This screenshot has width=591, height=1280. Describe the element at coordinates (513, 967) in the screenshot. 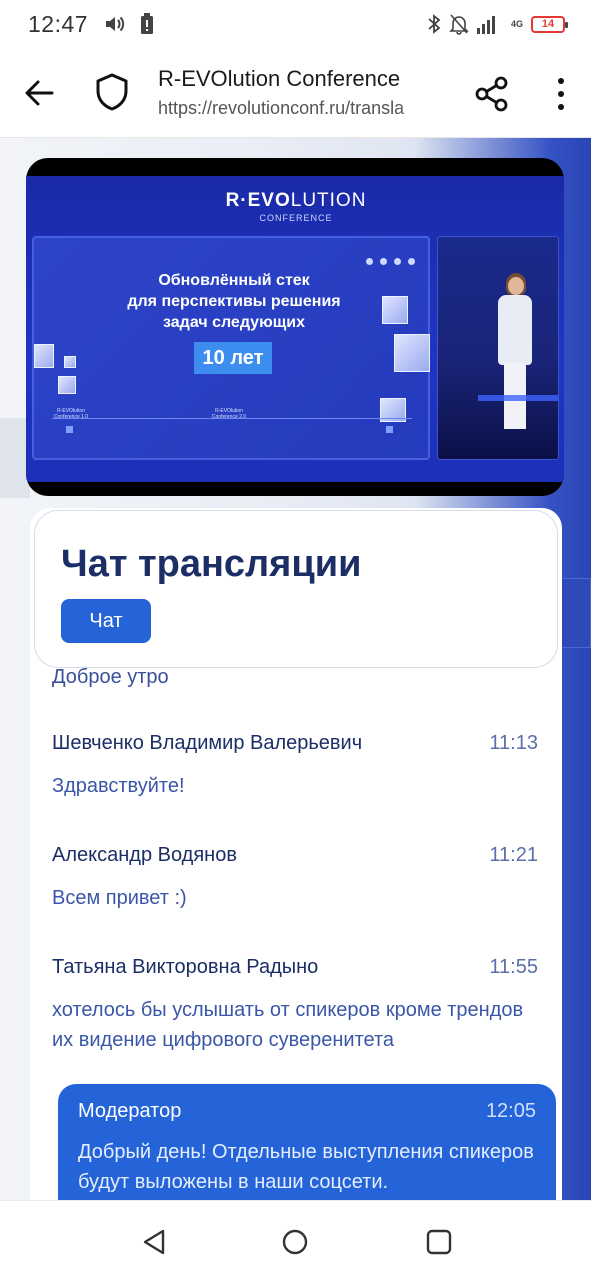

I see `chat-message-time: 11:55` at that location.